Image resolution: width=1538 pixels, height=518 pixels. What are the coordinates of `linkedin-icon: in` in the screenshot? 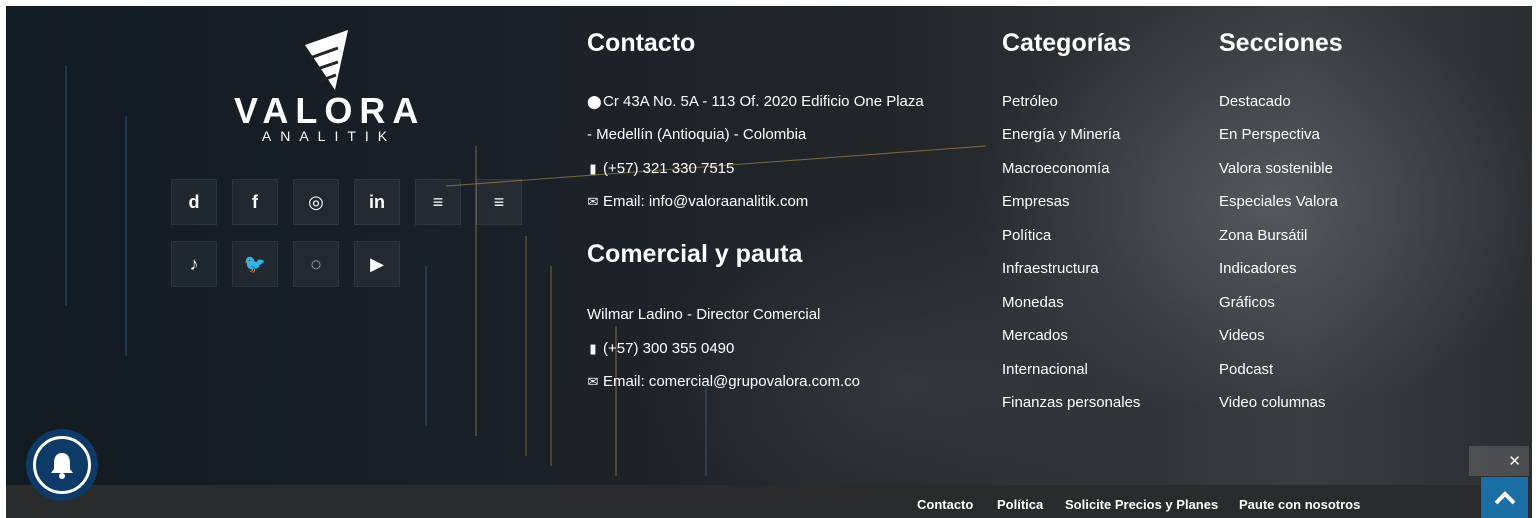 It's located at (377, 202).